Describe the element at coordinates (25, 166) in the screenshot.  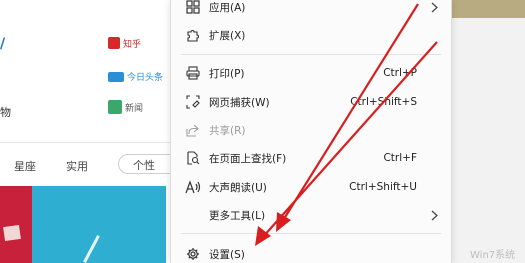
I see `feed-tab-horoscope: 星座` at that location.